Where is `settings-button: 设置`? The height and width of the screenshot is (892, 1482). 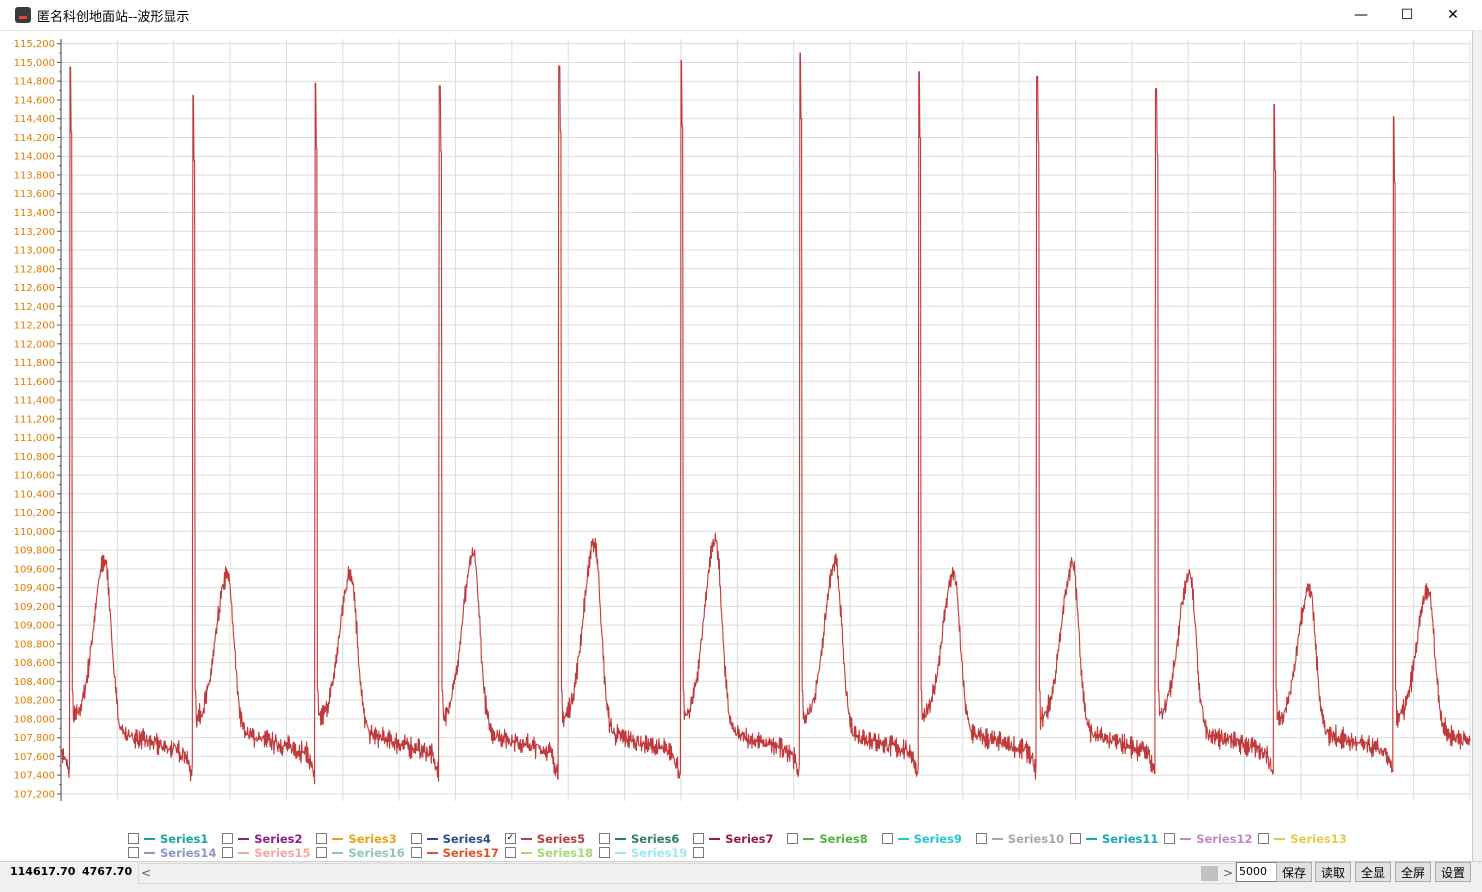 settings-button: 设置 is located at coordinates (1453, 872).